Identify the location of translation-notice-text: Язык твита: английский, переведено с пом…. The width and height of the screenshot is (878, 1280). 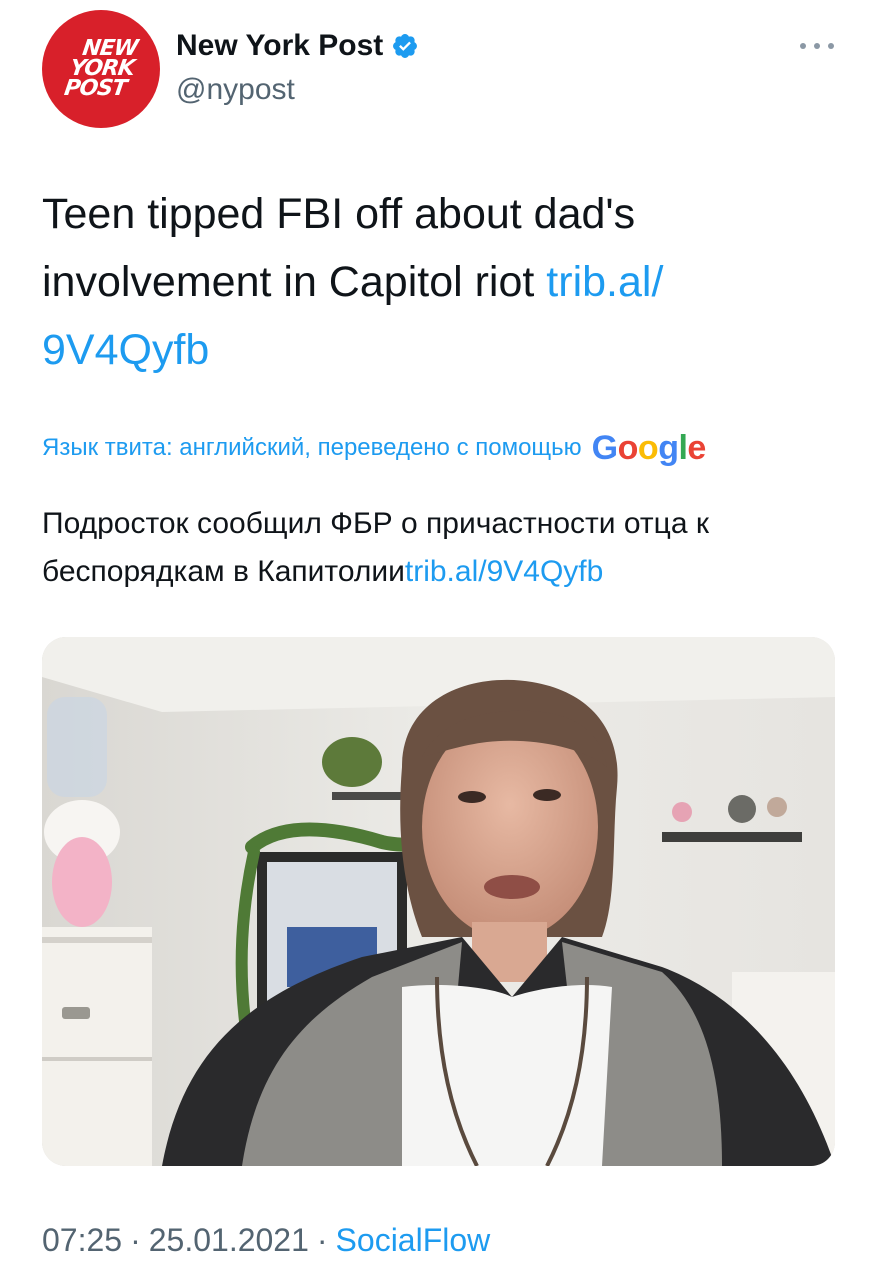
(312, 447).